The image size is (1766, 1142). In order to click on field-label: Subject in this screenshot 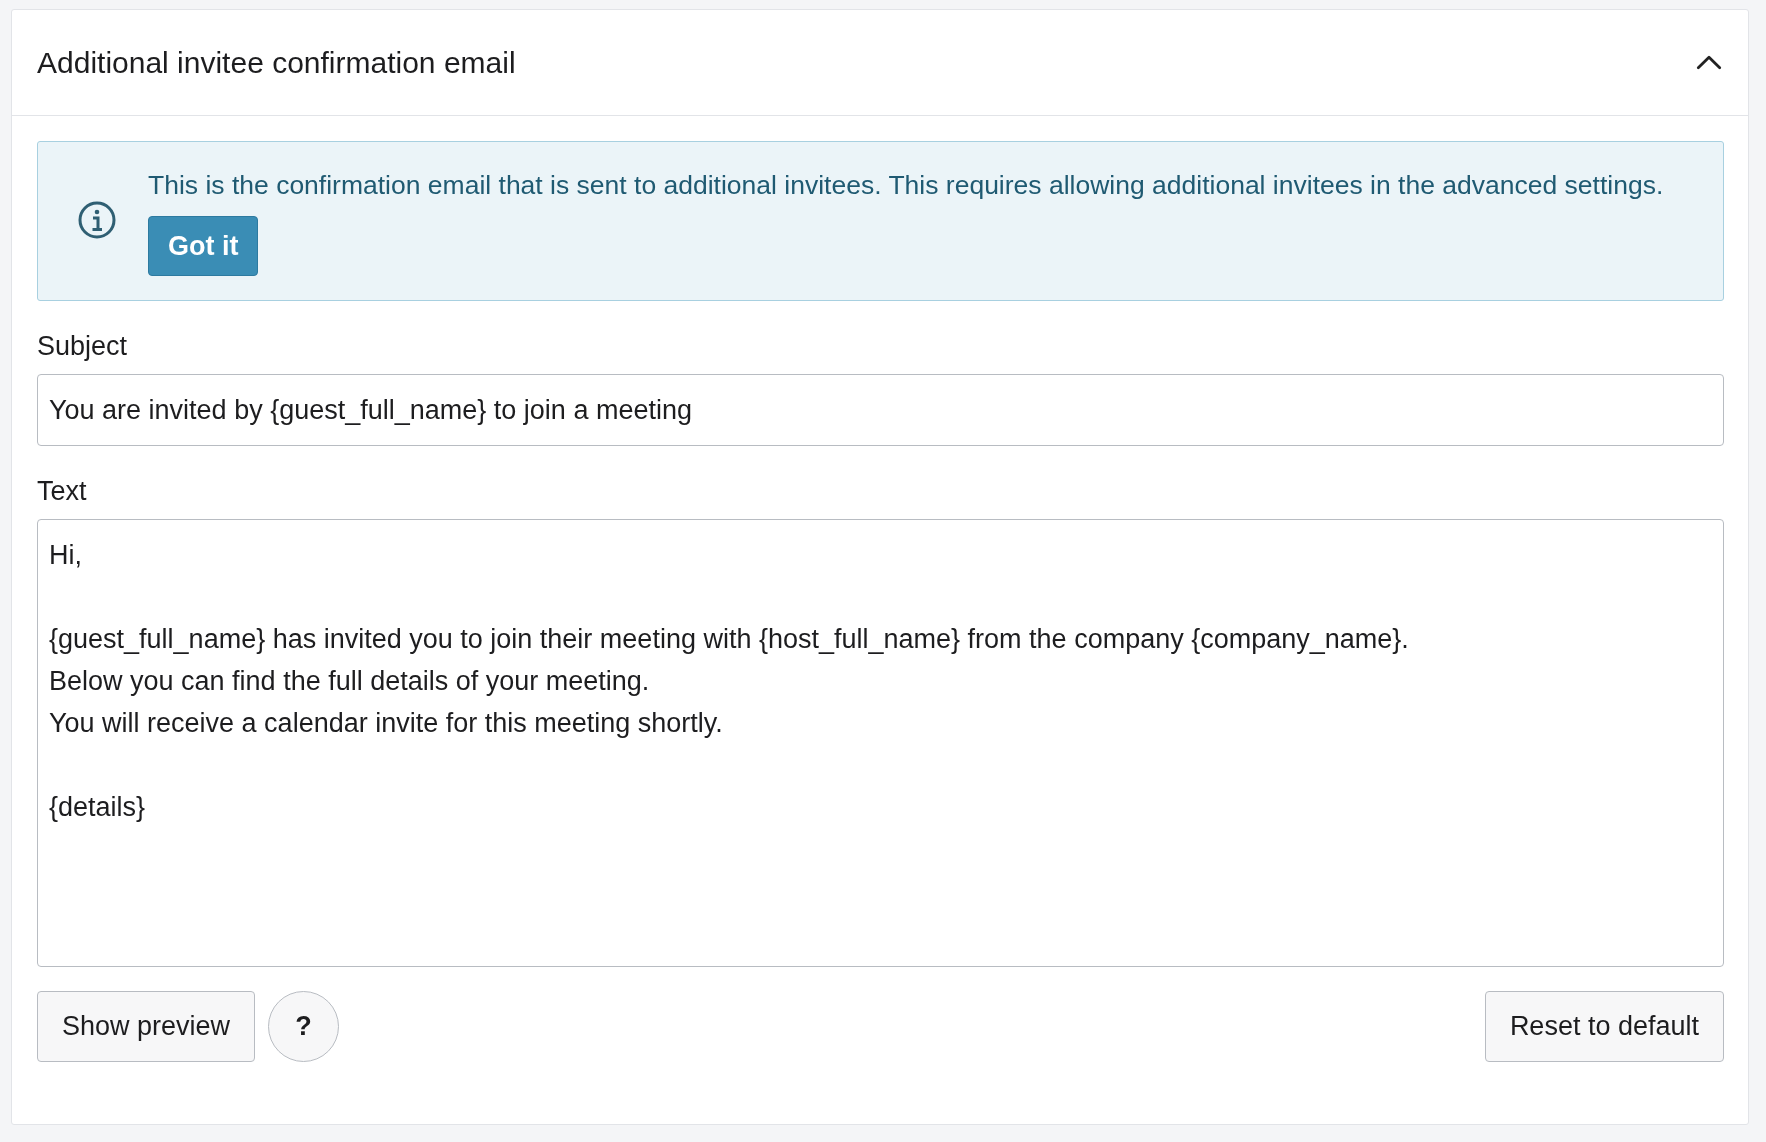, I will do `click(83, 346)`.